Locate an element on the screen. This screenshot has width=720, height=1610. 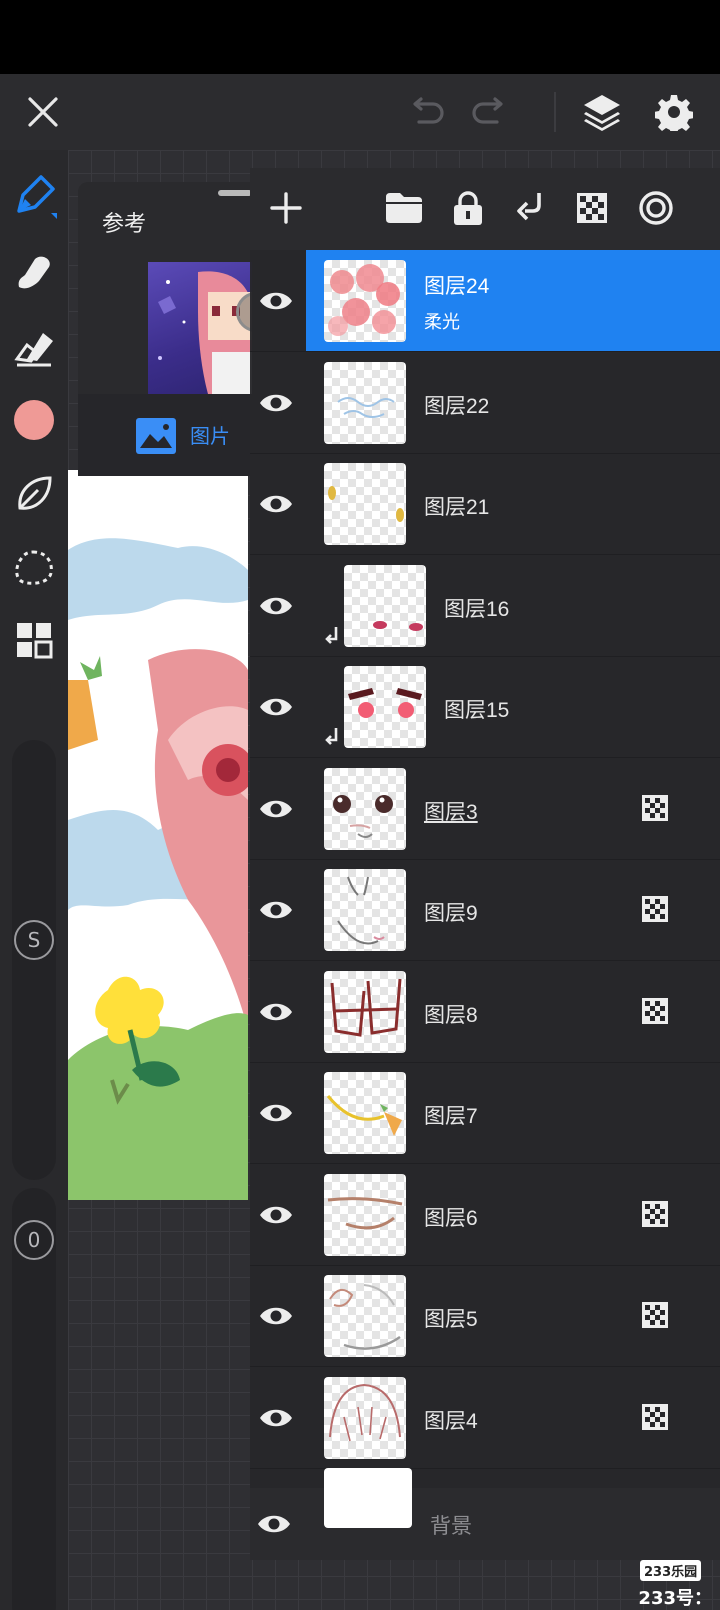
lock-layer-button is located at coordinates (468, 208).